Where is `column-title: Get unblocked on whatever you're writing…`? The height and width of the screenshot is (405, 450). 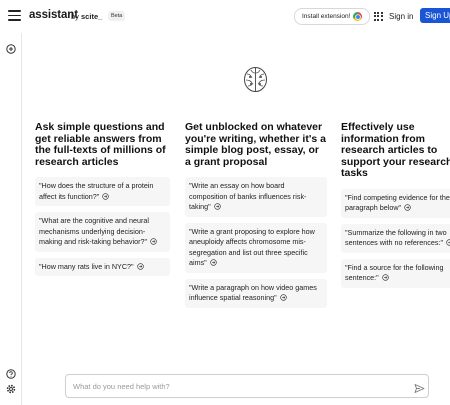
column-title: Get unblocked on whatever you're writing… is located at coordinates (255, 144).